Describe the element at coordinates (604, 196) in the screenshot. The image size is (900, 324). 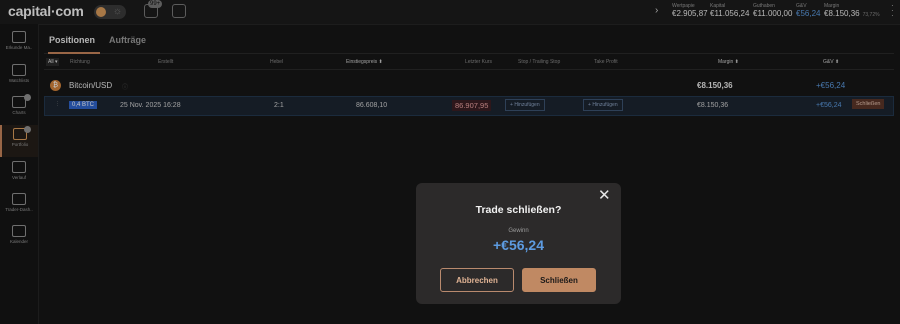
I see `close-icon: ✕` at that location.